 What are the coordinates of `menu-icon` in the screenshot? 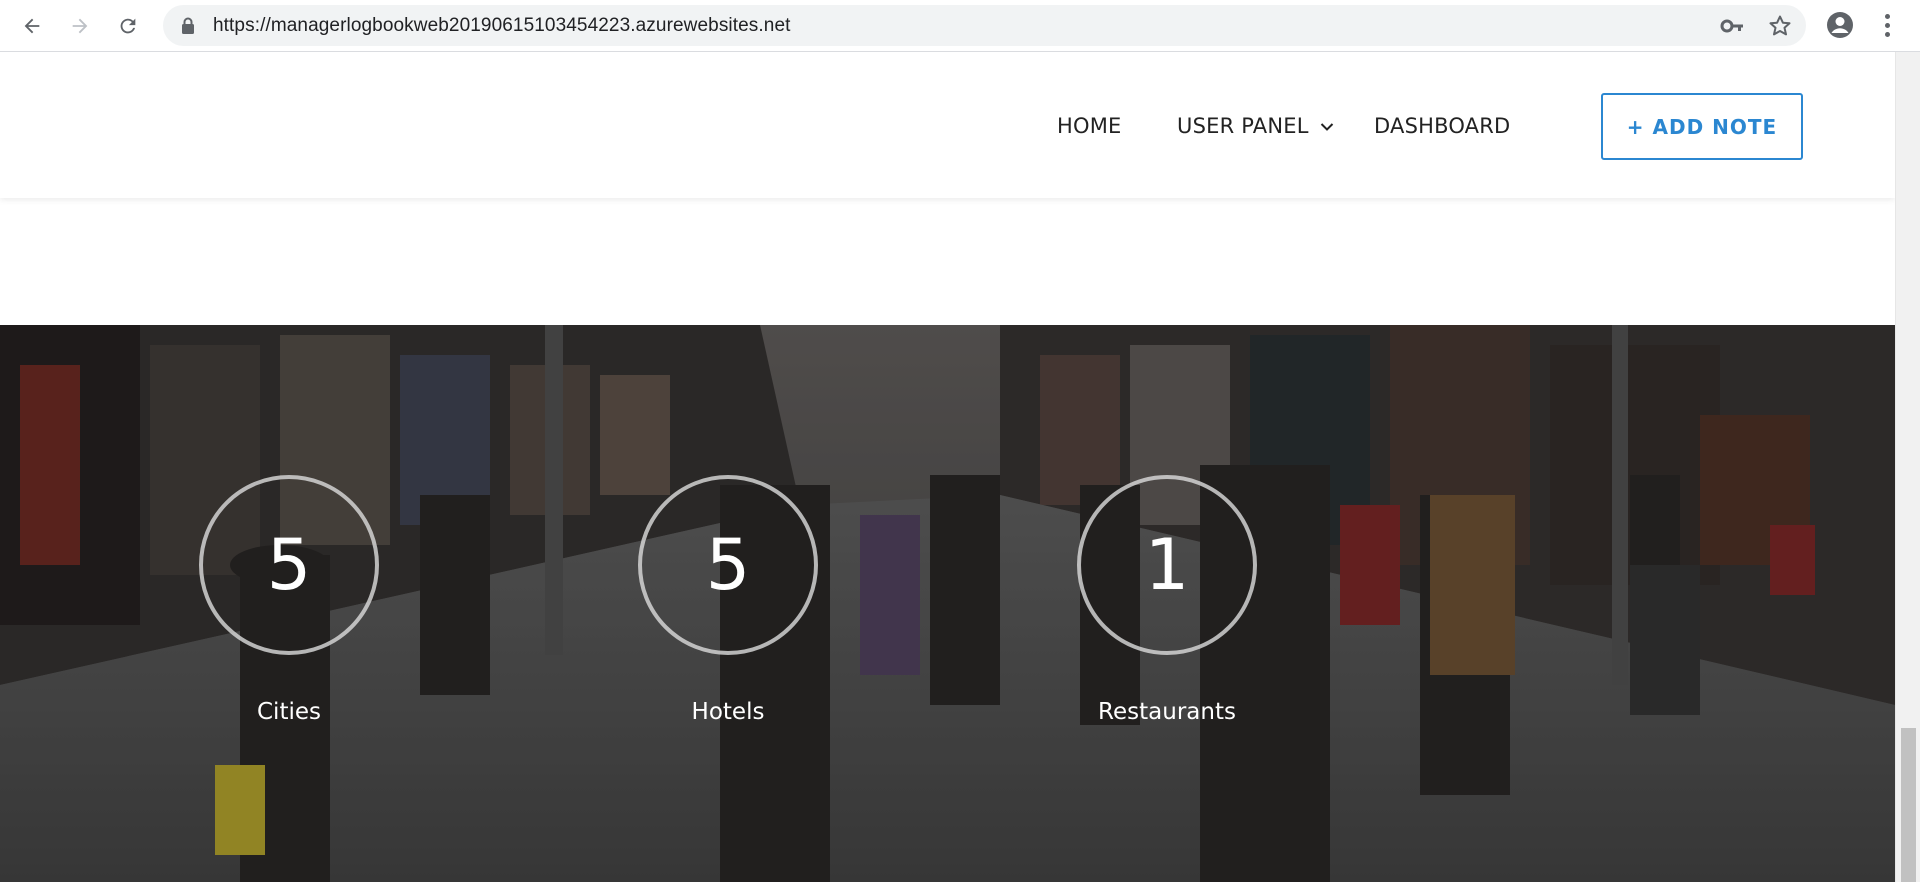 It's located at (1887, 25).